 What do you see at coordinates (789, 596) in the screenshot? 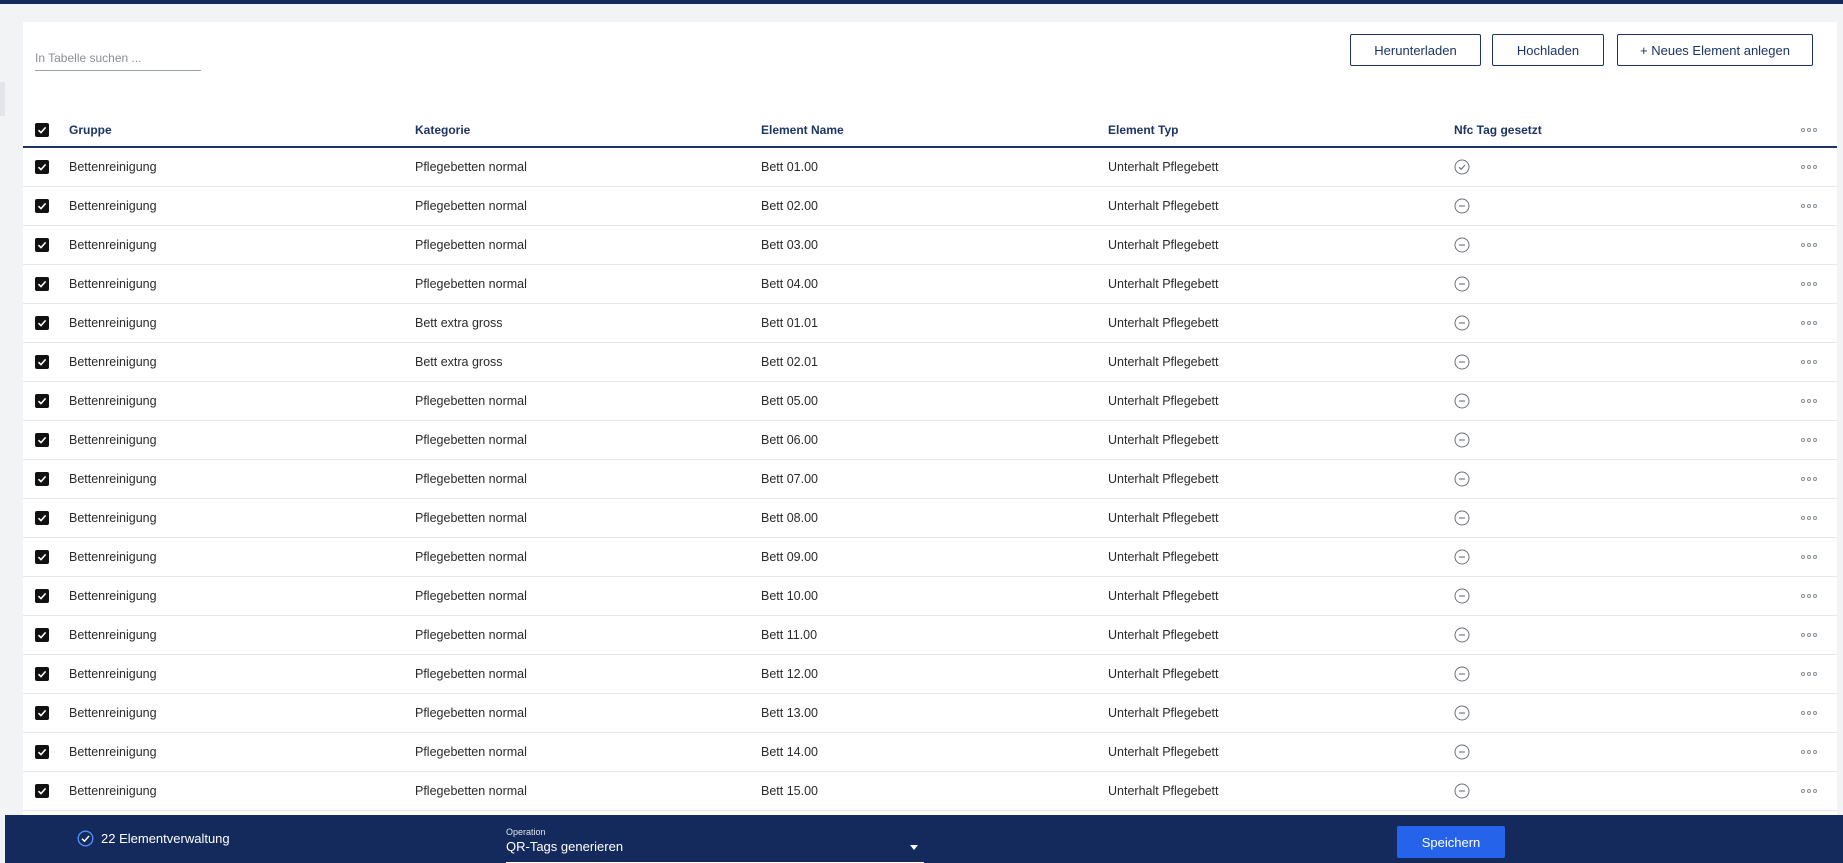
I see `cell-element-name: Bett 10.00` at bounding box center [789, 596].